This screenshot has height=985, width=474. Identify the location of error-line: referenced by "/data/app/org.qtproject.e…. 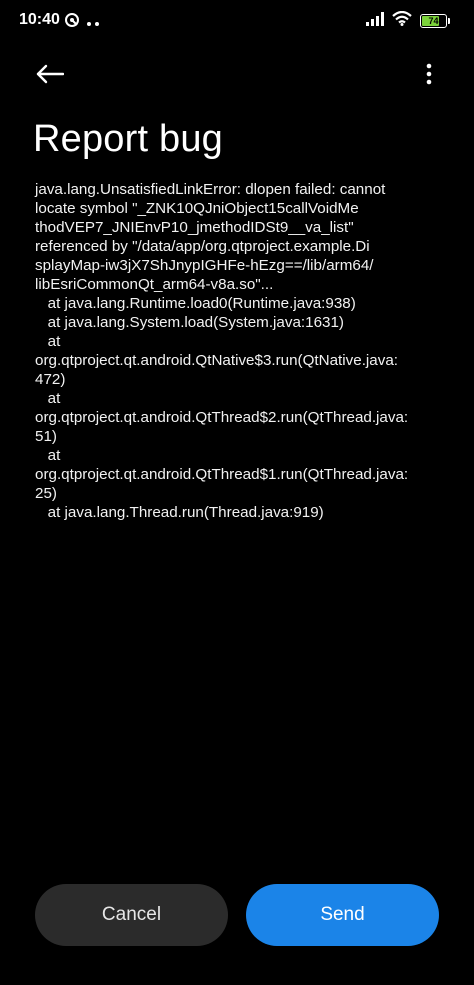
(202, 246).